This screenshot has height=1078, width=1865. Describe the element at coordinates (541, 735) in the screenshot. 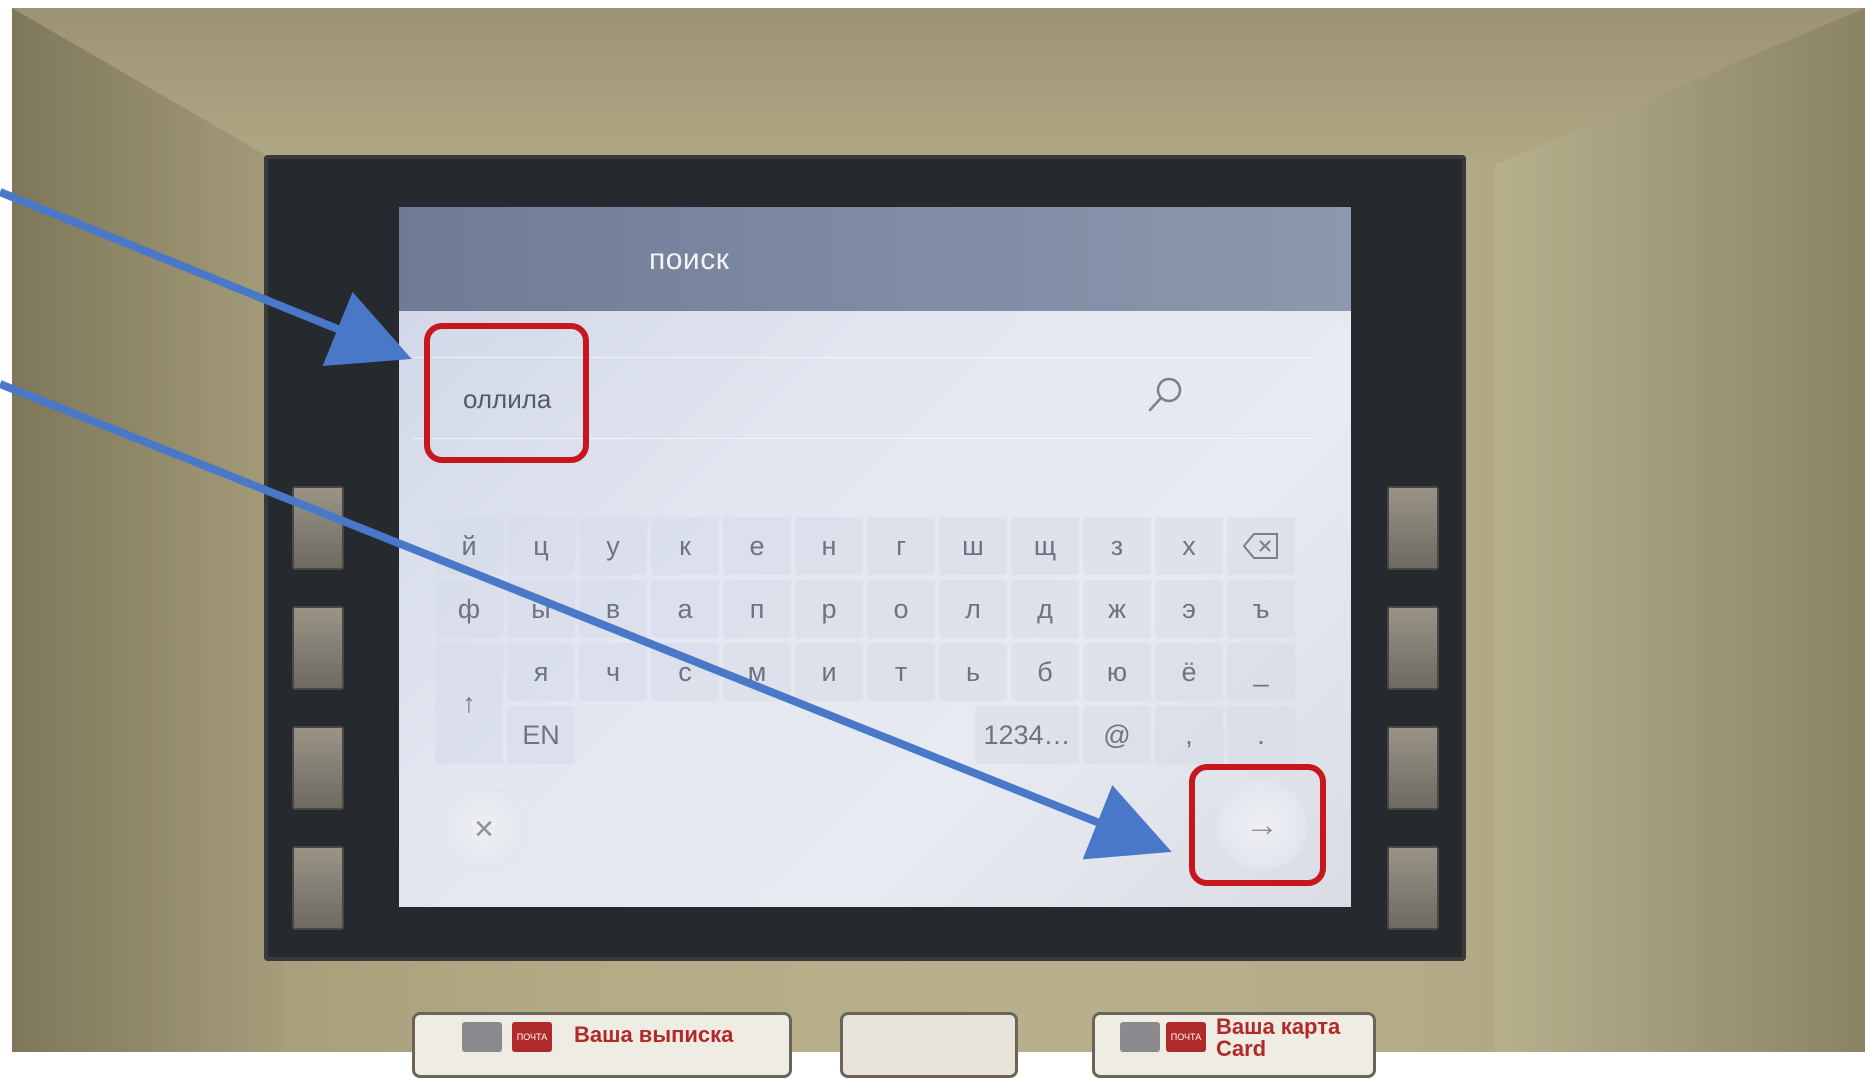

I see `language-key: EN` at that location.